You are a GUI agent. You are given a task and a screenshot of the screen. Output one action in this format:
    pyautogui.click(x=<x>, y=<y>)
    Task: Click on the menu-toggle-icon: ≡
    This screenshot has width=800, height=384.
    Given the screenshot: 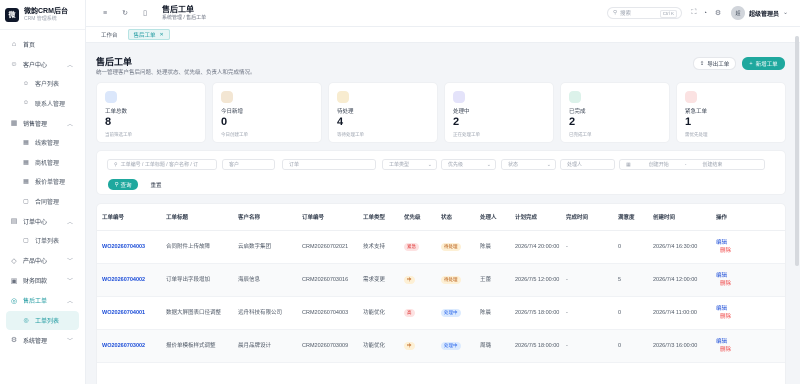 What is the action you would take?
    pyautogui.click(x=105, y=13)
    